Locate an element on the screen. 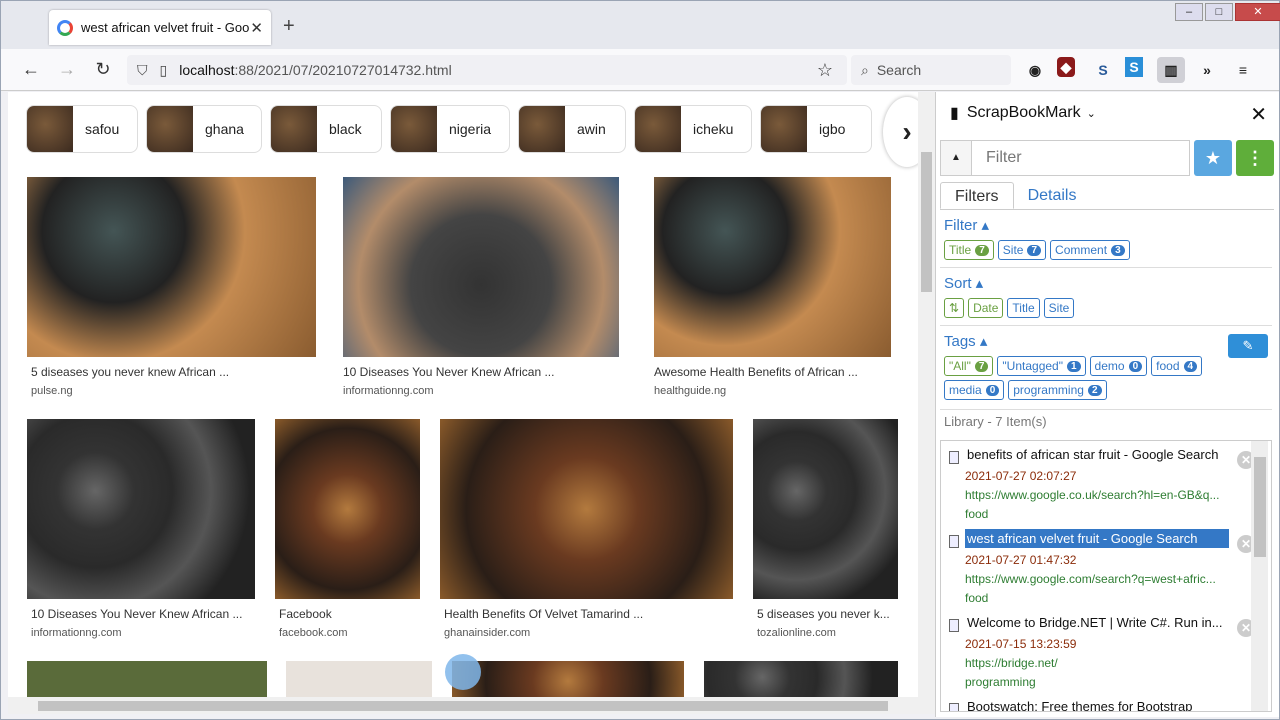  tag-untagged: "Untagged" 1 is located at coordinates (1041, 366).